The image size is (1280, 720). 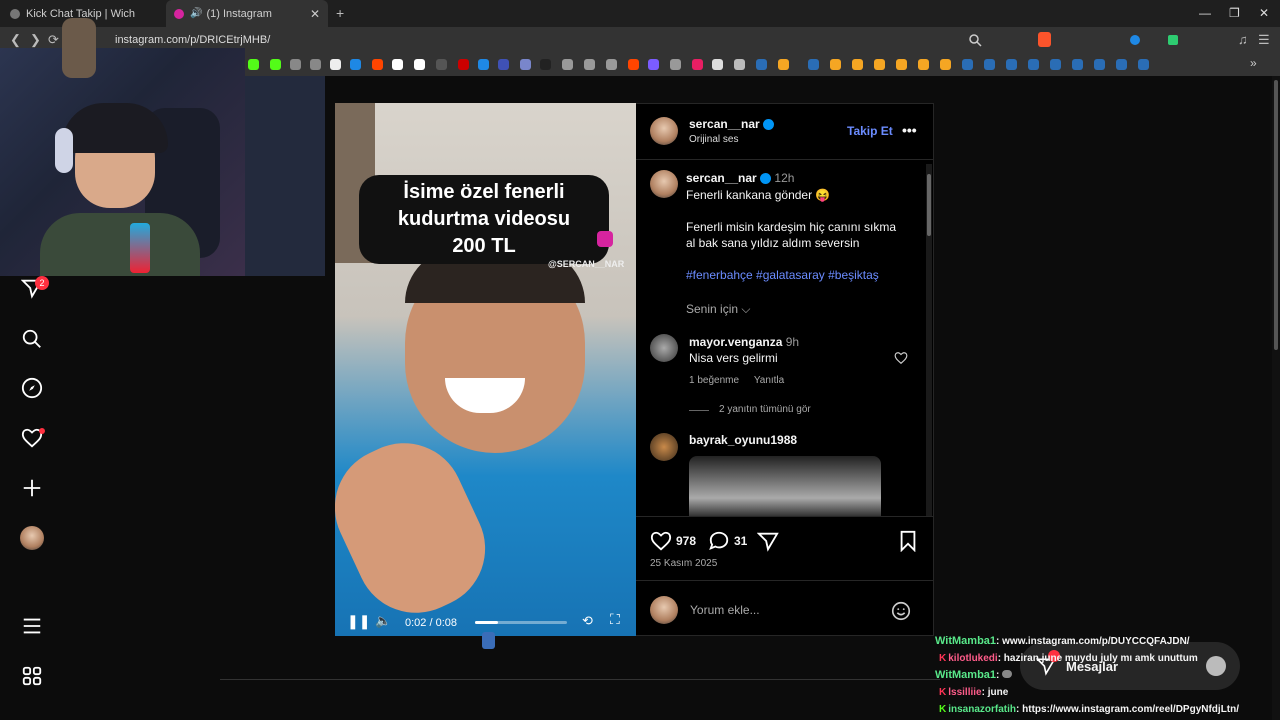 I want to click on forward-icon: ❯, so click(x=35, y=40).